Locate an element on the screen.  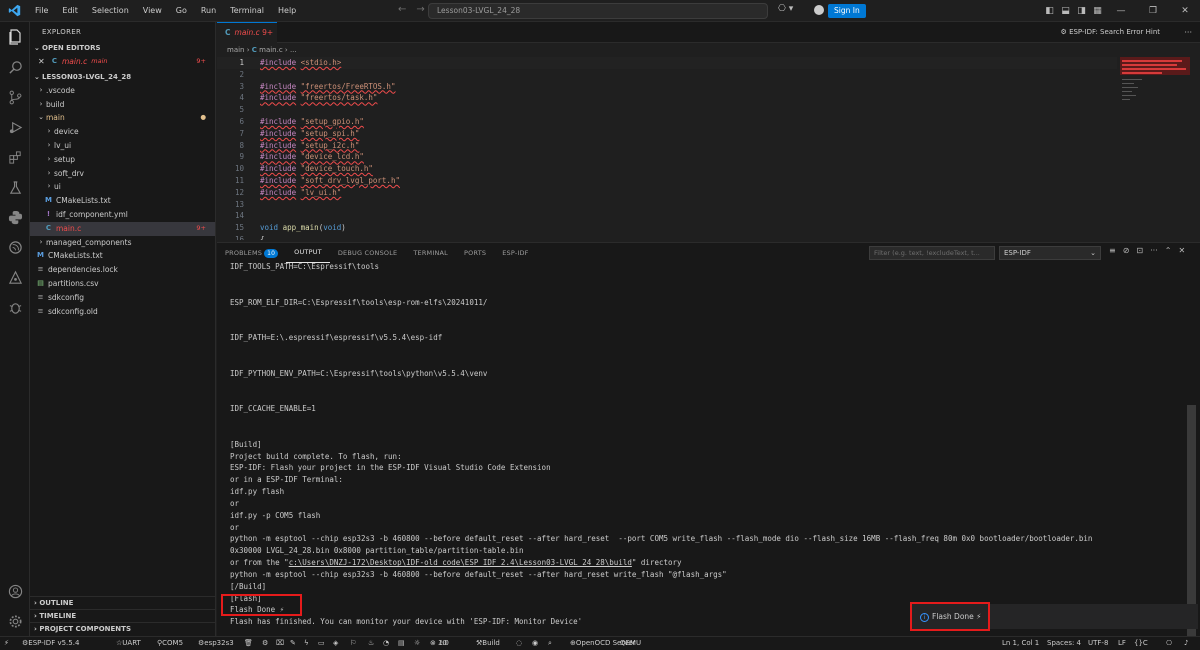
code-line: 10 #include "device_touch.h" is located at coordinates (667, 169).